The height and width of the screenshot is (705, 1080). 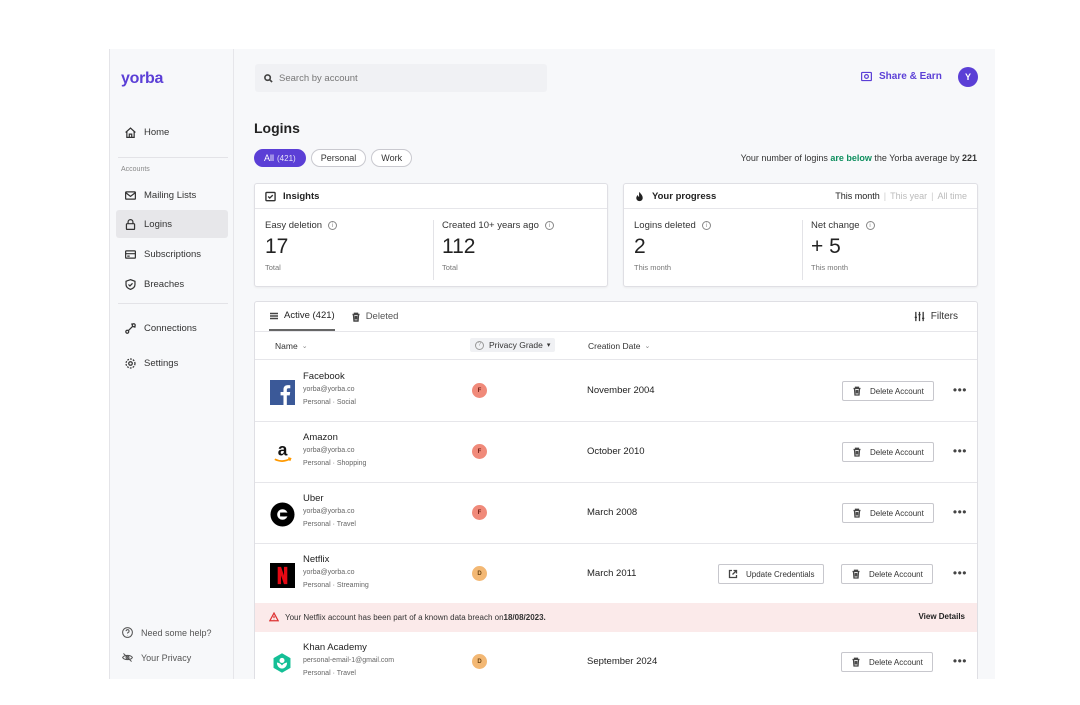 What do you see at coordinates (524, 617) in the screenshot?
I see `alert-date: 18/08/2023.` at bounding box center [524, 617].